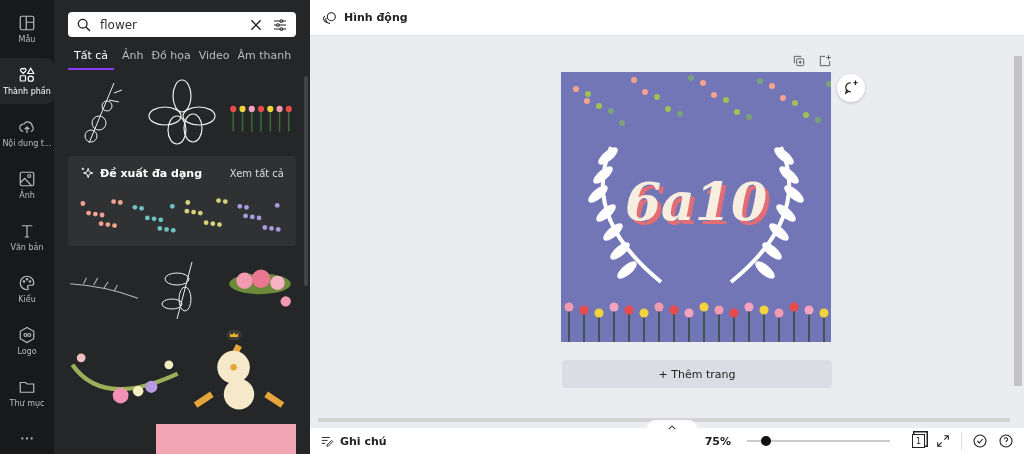  What do you see at coordinates (27, 393) in the screenshot?
I see `sidebar-item: Thư mục` at bounding box center [27, 393].